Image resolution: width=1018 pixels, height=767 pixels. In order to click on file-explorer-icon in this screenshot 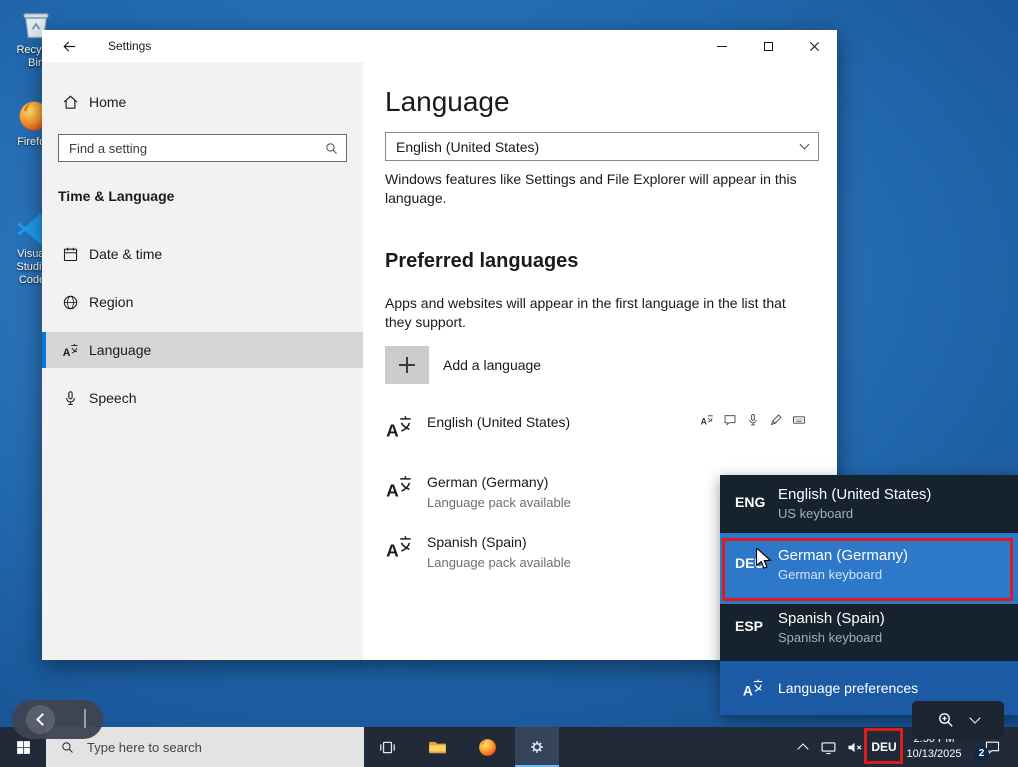, I will do `click(437, 747)`.